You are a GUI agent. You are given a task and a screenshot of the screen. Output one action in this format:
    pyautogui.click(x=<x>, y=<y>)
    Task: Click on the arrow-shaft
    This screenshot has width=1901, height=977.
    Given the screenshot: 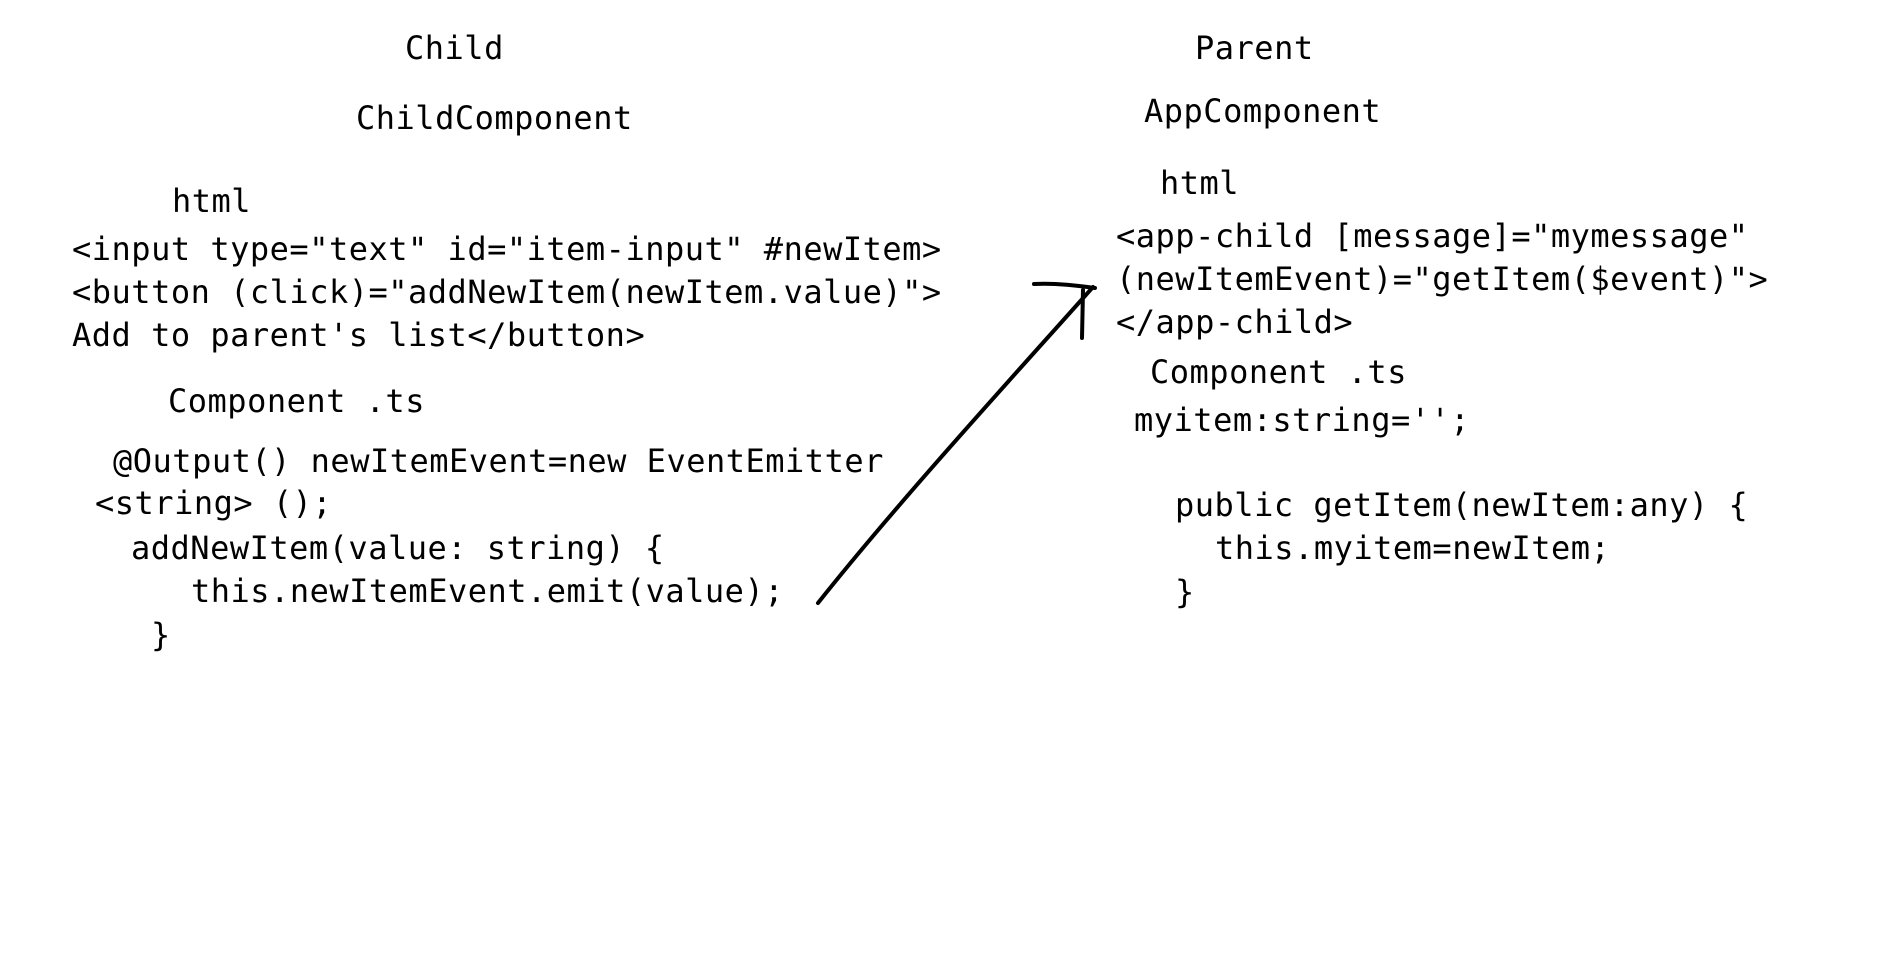 What is the action you would take?
    pyautogui.click(x=955, y=445)
    